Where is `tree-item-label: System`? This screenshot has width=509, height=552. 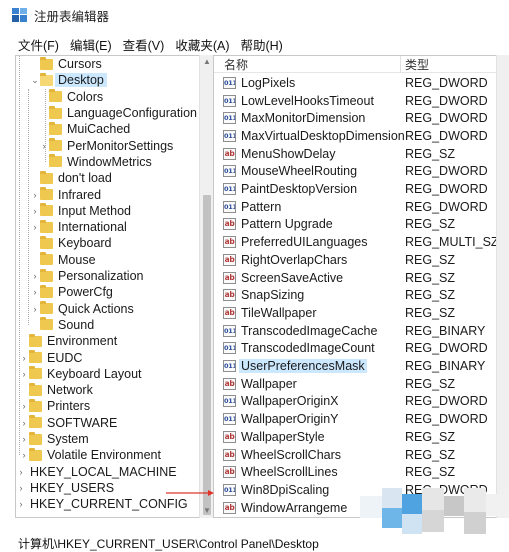 tree-item-label: System is located at coordinates (68, 439).